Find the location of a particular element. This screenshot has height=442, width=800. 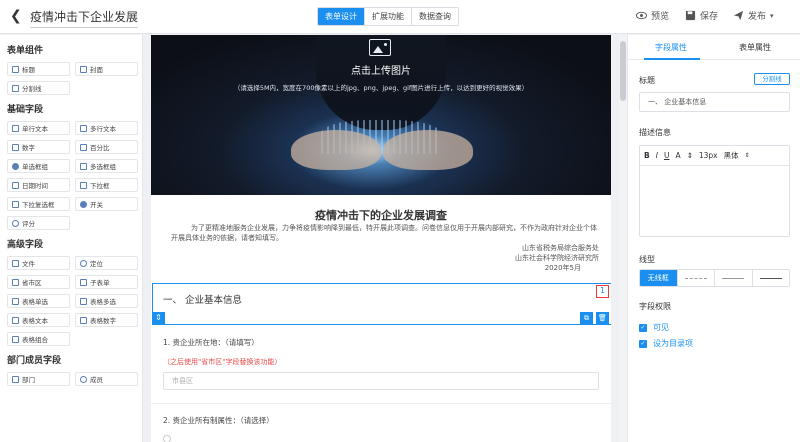

linetype-thick is located at coordinates (770, 278).